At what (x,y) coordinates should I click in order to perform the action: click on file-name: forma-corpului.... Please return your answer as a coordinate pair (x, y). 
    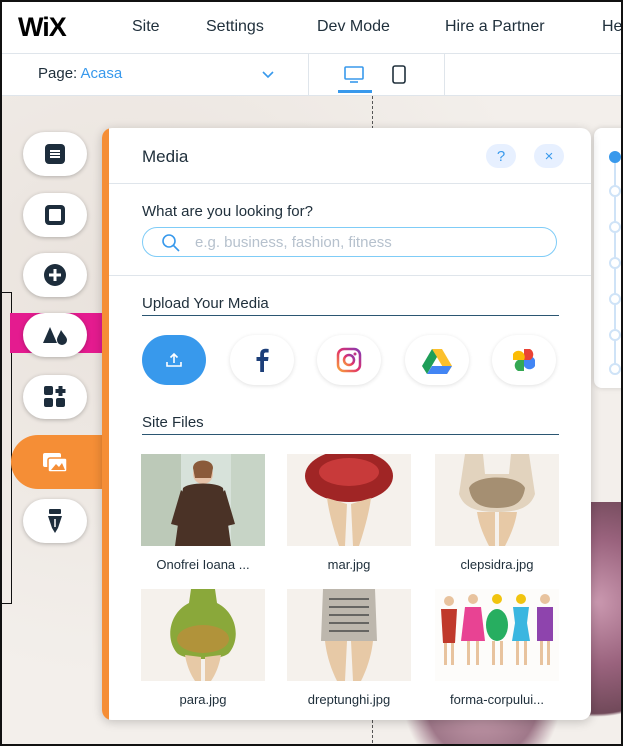
    Looking at the image, I should click on (497, 699).